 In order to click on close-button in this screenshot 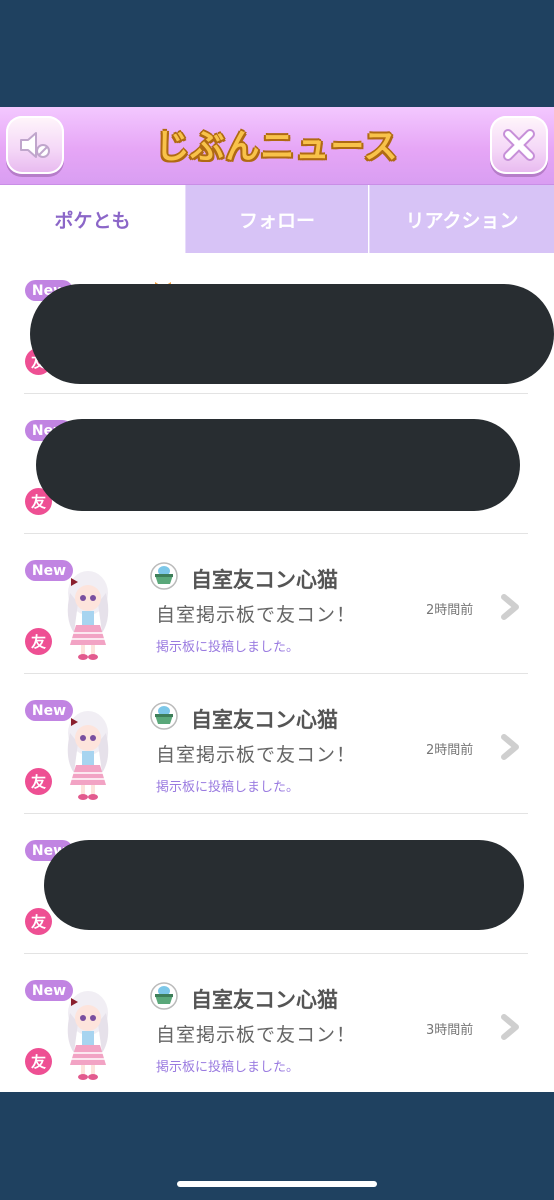, I will do `click(519, 145)`.